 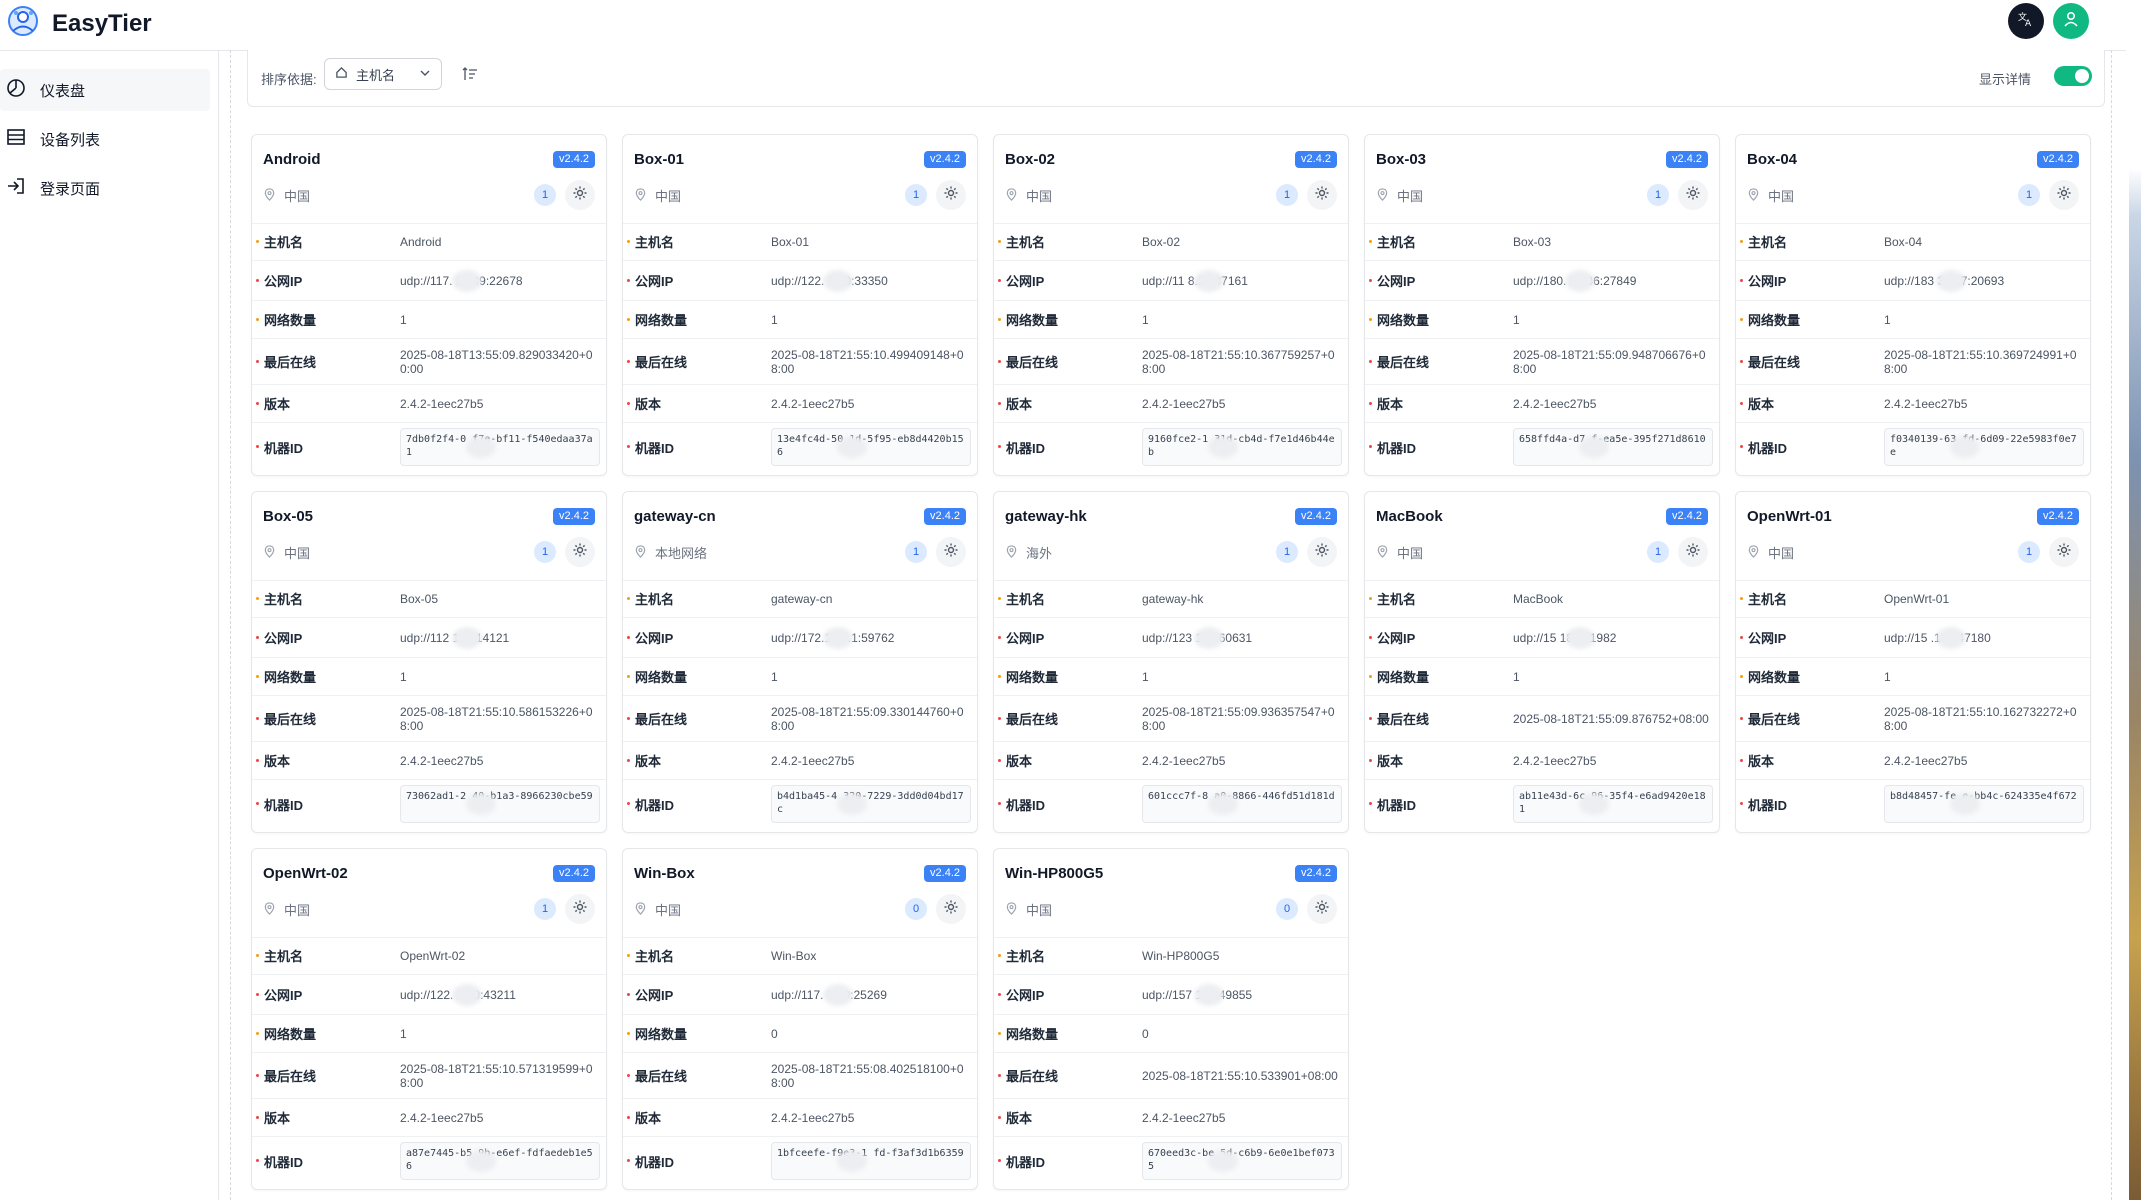 What do you see at coordinates (871, 447) in the screenshot?
I see `machine-id-value: 13e4fc4d-50 1d-5f95-eb8d4420b156` at bounding box center [871, 447].